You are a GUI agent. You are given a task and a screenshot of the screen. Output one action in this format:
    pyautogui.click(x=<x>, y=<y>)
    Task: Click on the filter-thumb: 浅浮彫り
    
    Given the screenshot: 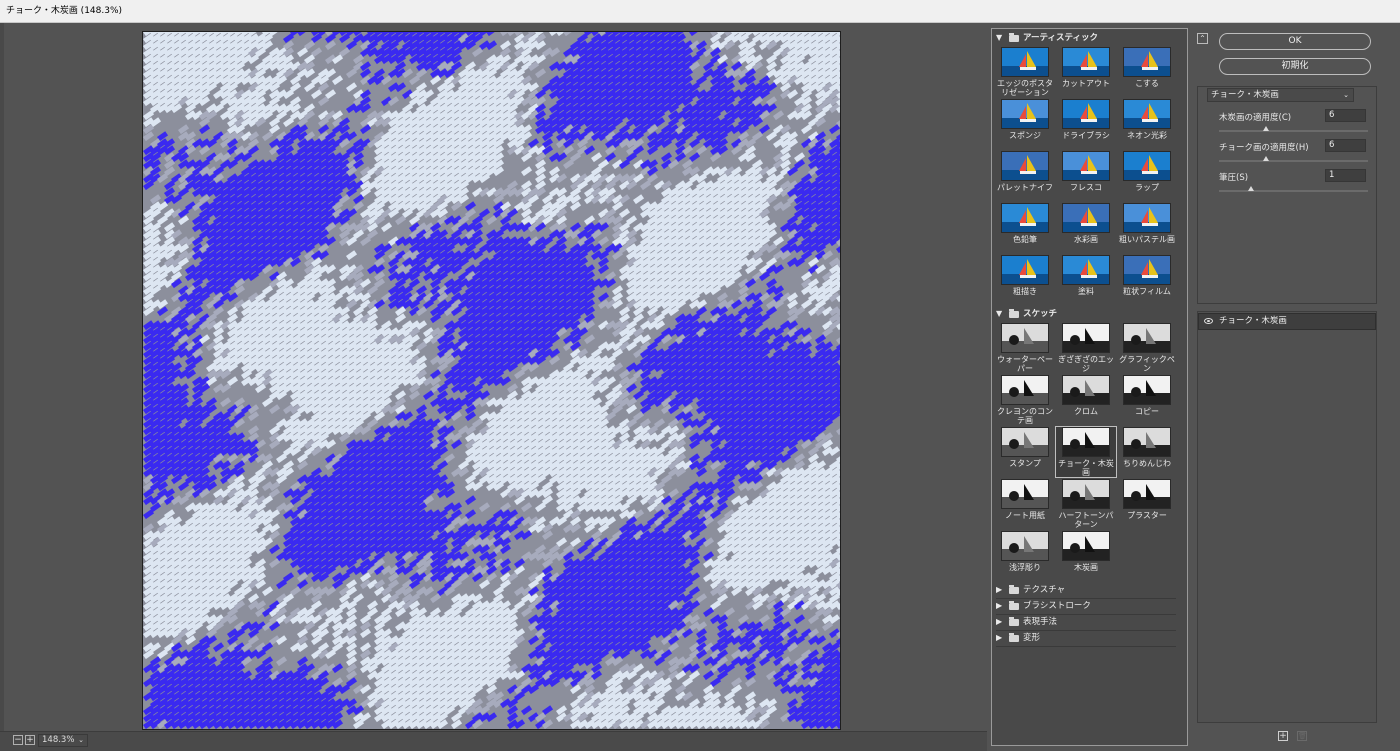 What is the action you would take?
    pyautogui.click(x=1025, y=551)
    